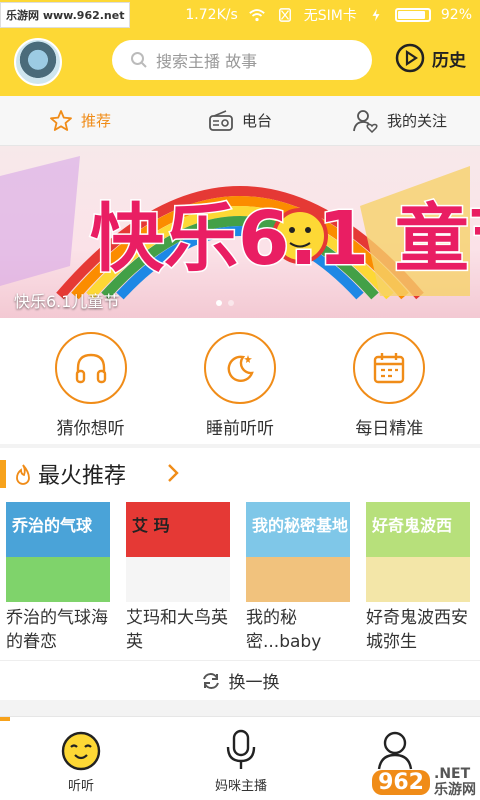 Image resolution: width=480 pixels, height=800 pixels. What do you see at coordinates (284, 15) in the screenshot?
I see `no-sim-icon` at bounding box center [284, 15].